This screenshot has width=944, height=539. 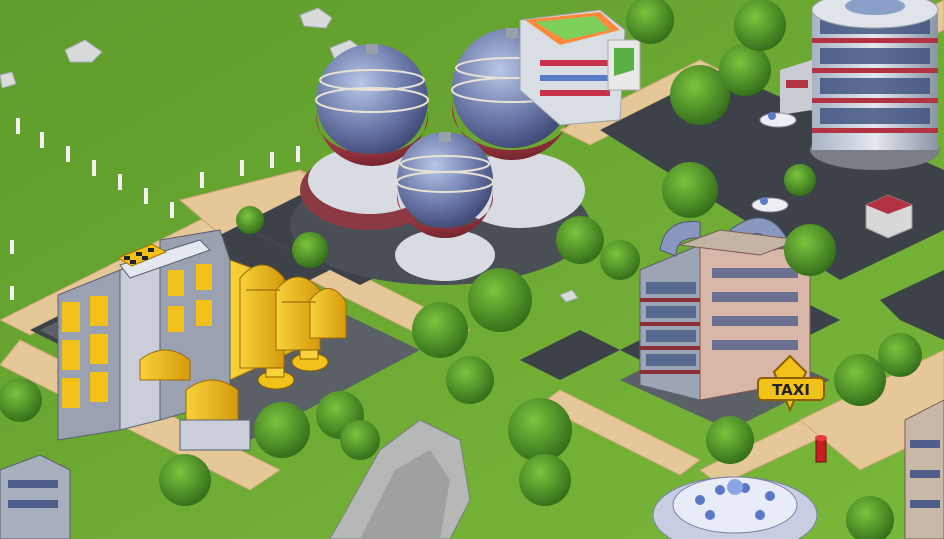 What do you see at coordinates (821, 449) in the screenshot?
I see `red-mailbox` at bounding box center [821, 449].